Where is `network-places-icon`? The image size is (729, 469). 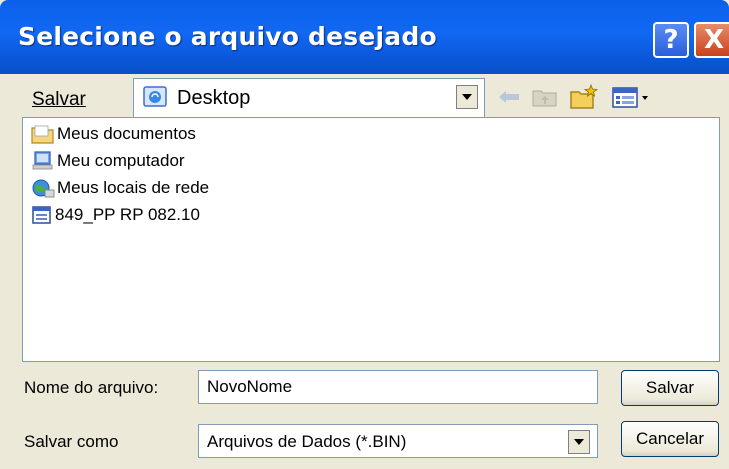
network-places-icon is located at coordinates (43, 188).